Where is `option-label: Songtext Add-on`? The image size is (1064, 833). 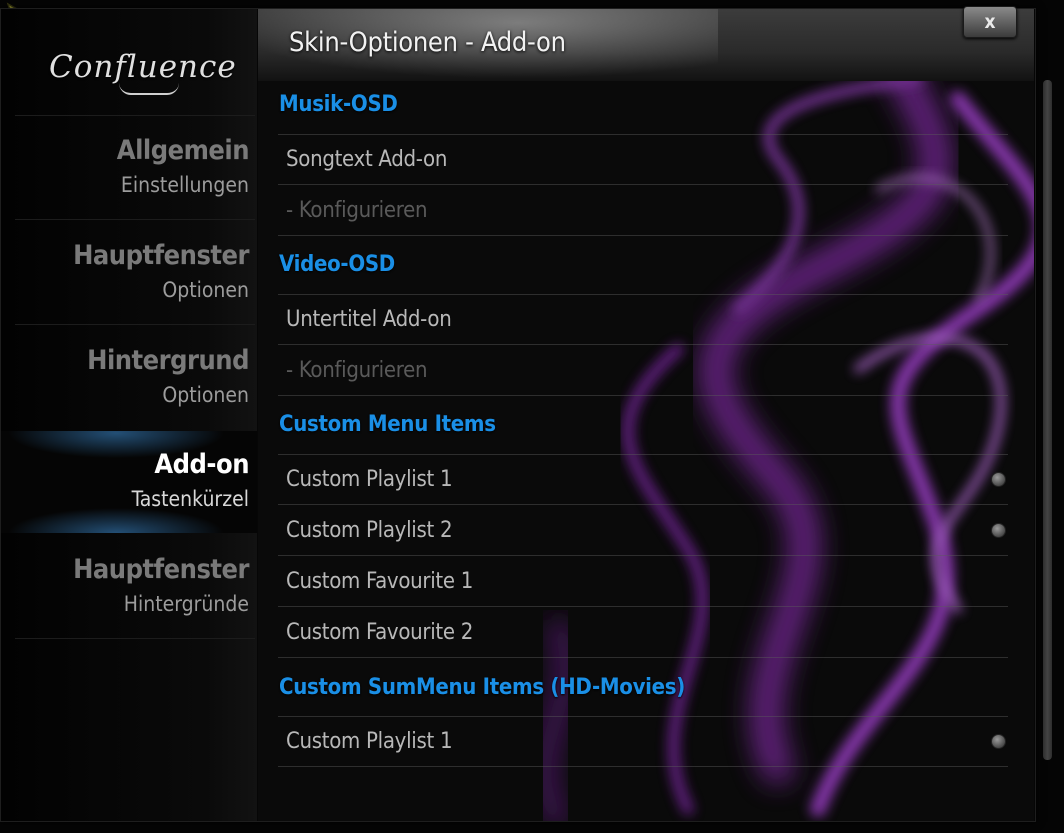 option-label: Songtext Add-on is located at coordinates (367, 159).